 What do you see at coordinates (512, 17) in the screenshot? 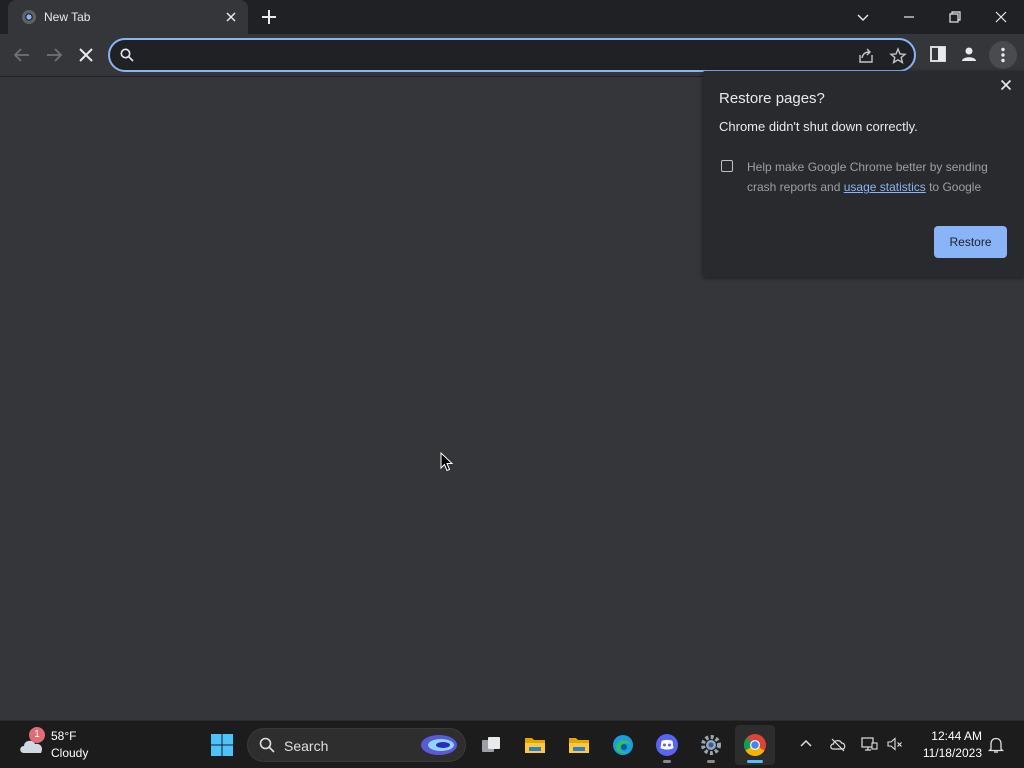
I see `tab-strip: New Tab` at bounding box center [512, 17].